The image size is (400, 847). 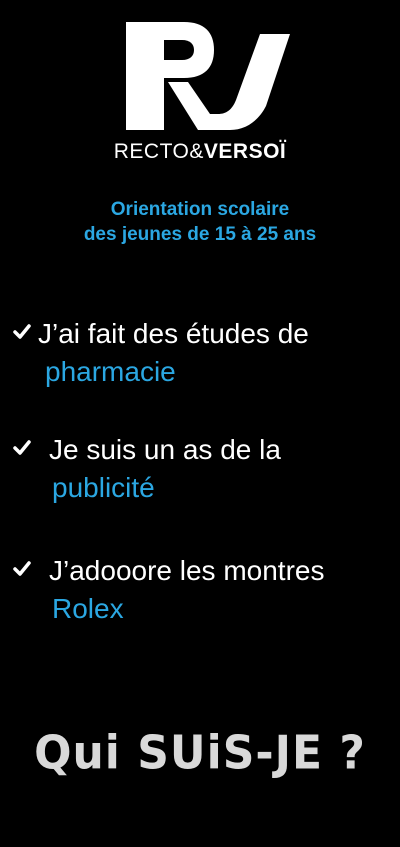 I want to click on question-heading: Qui SUiS-JE ?, so click(x=200, y=753).